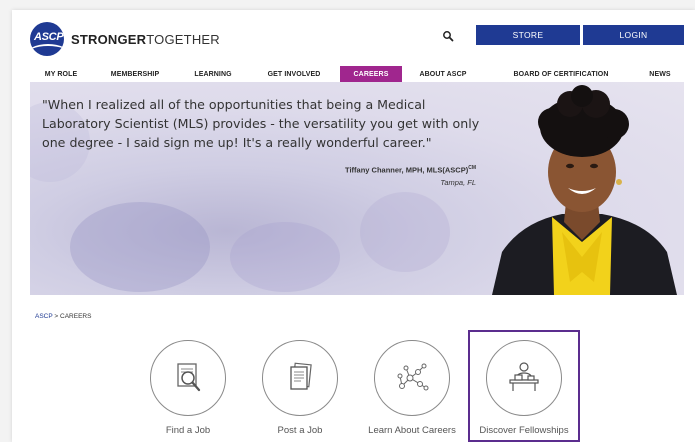  Describe the element at coordinates (528, 35) in the screenshot. I see `store-button: STORE` at that location.